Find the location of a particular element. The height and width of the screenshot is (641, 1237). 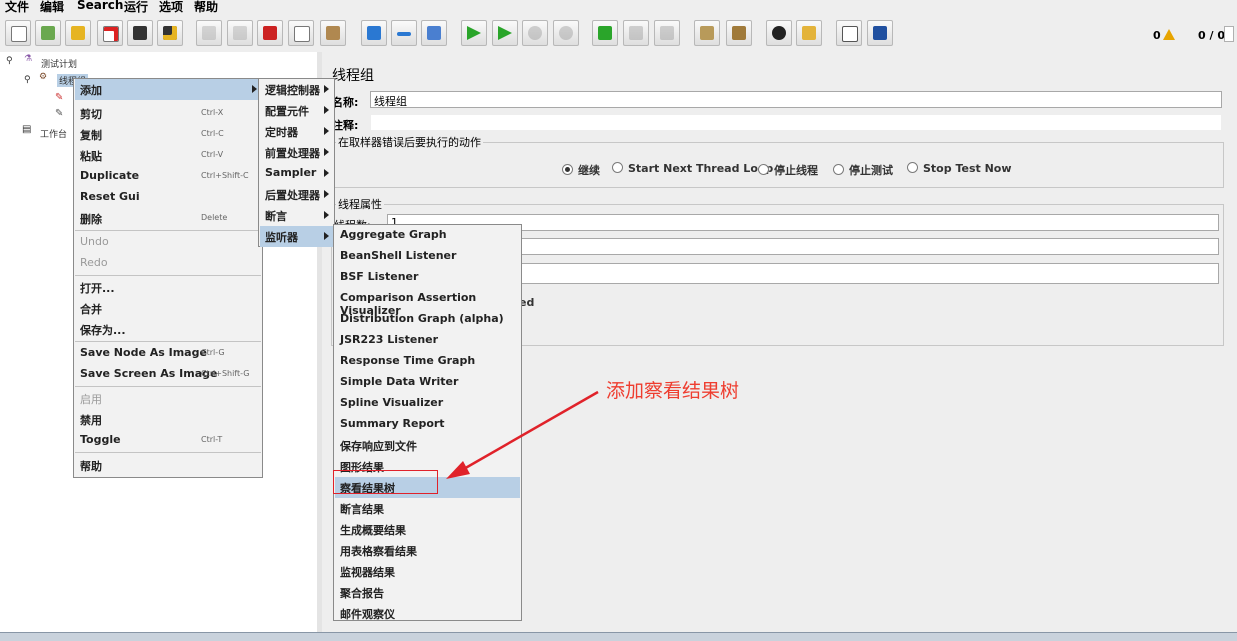

annotation-arrow is located at coordinates (522, 434).